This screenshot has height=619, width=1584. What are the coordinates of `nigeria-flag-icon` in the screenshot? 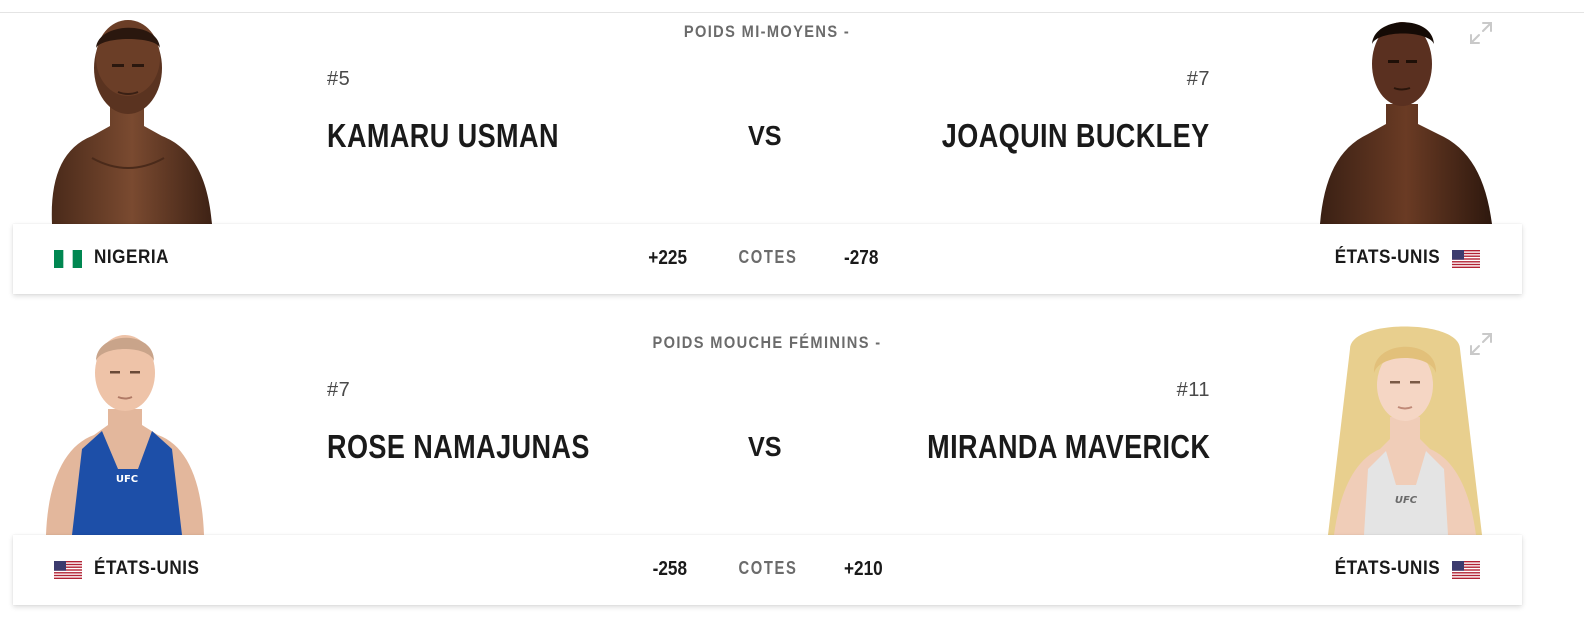 It's located at (68, 259).